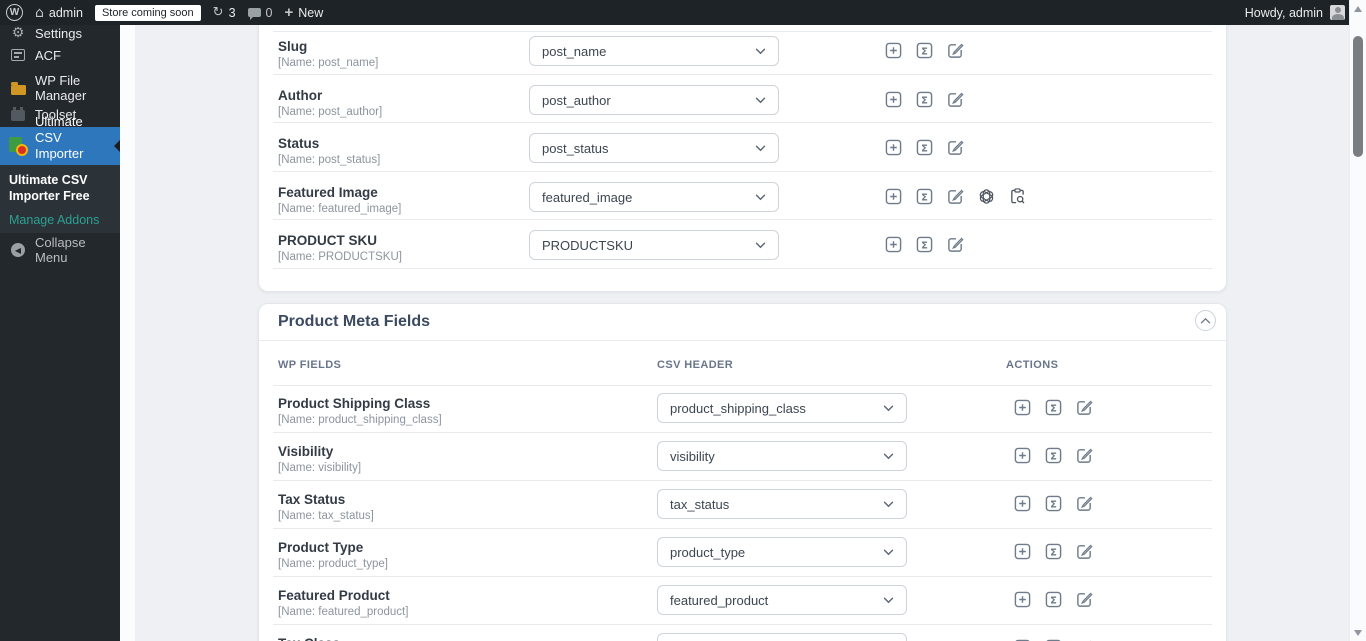 The height and width of the screenshot is (641, 1366). What do you see at coordinates (782, 456) in the screenshot?
I see `csv-header-select: visibility` at bounding box center [782, 456].